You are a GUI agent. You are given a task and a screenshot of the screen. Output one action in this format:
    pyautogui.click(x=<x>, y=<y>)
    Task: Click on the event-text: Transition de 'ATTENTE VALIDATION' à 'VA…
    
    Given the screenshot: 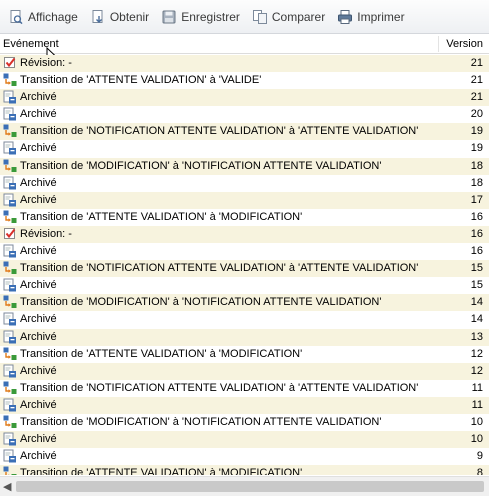 What is the action you would take?
    pyautogui.click(x=141, y=80)
    